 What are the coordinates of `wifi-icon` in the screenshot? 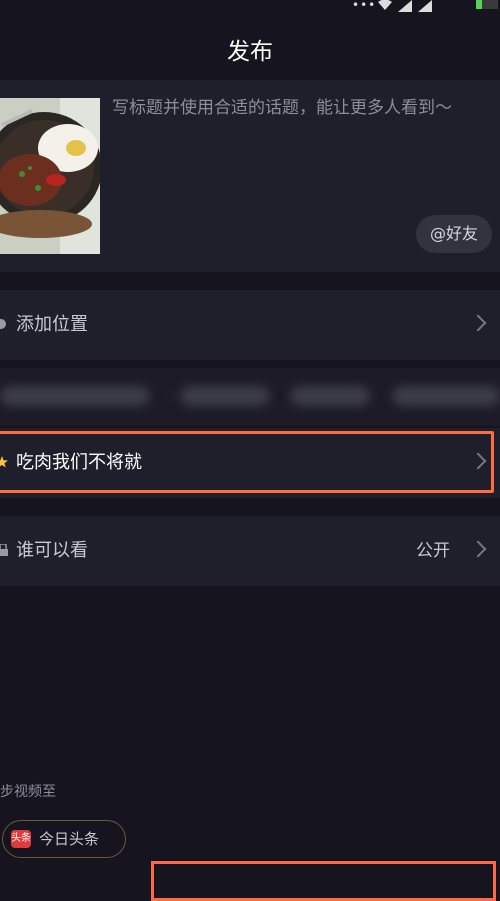 It's located at (385, 5).